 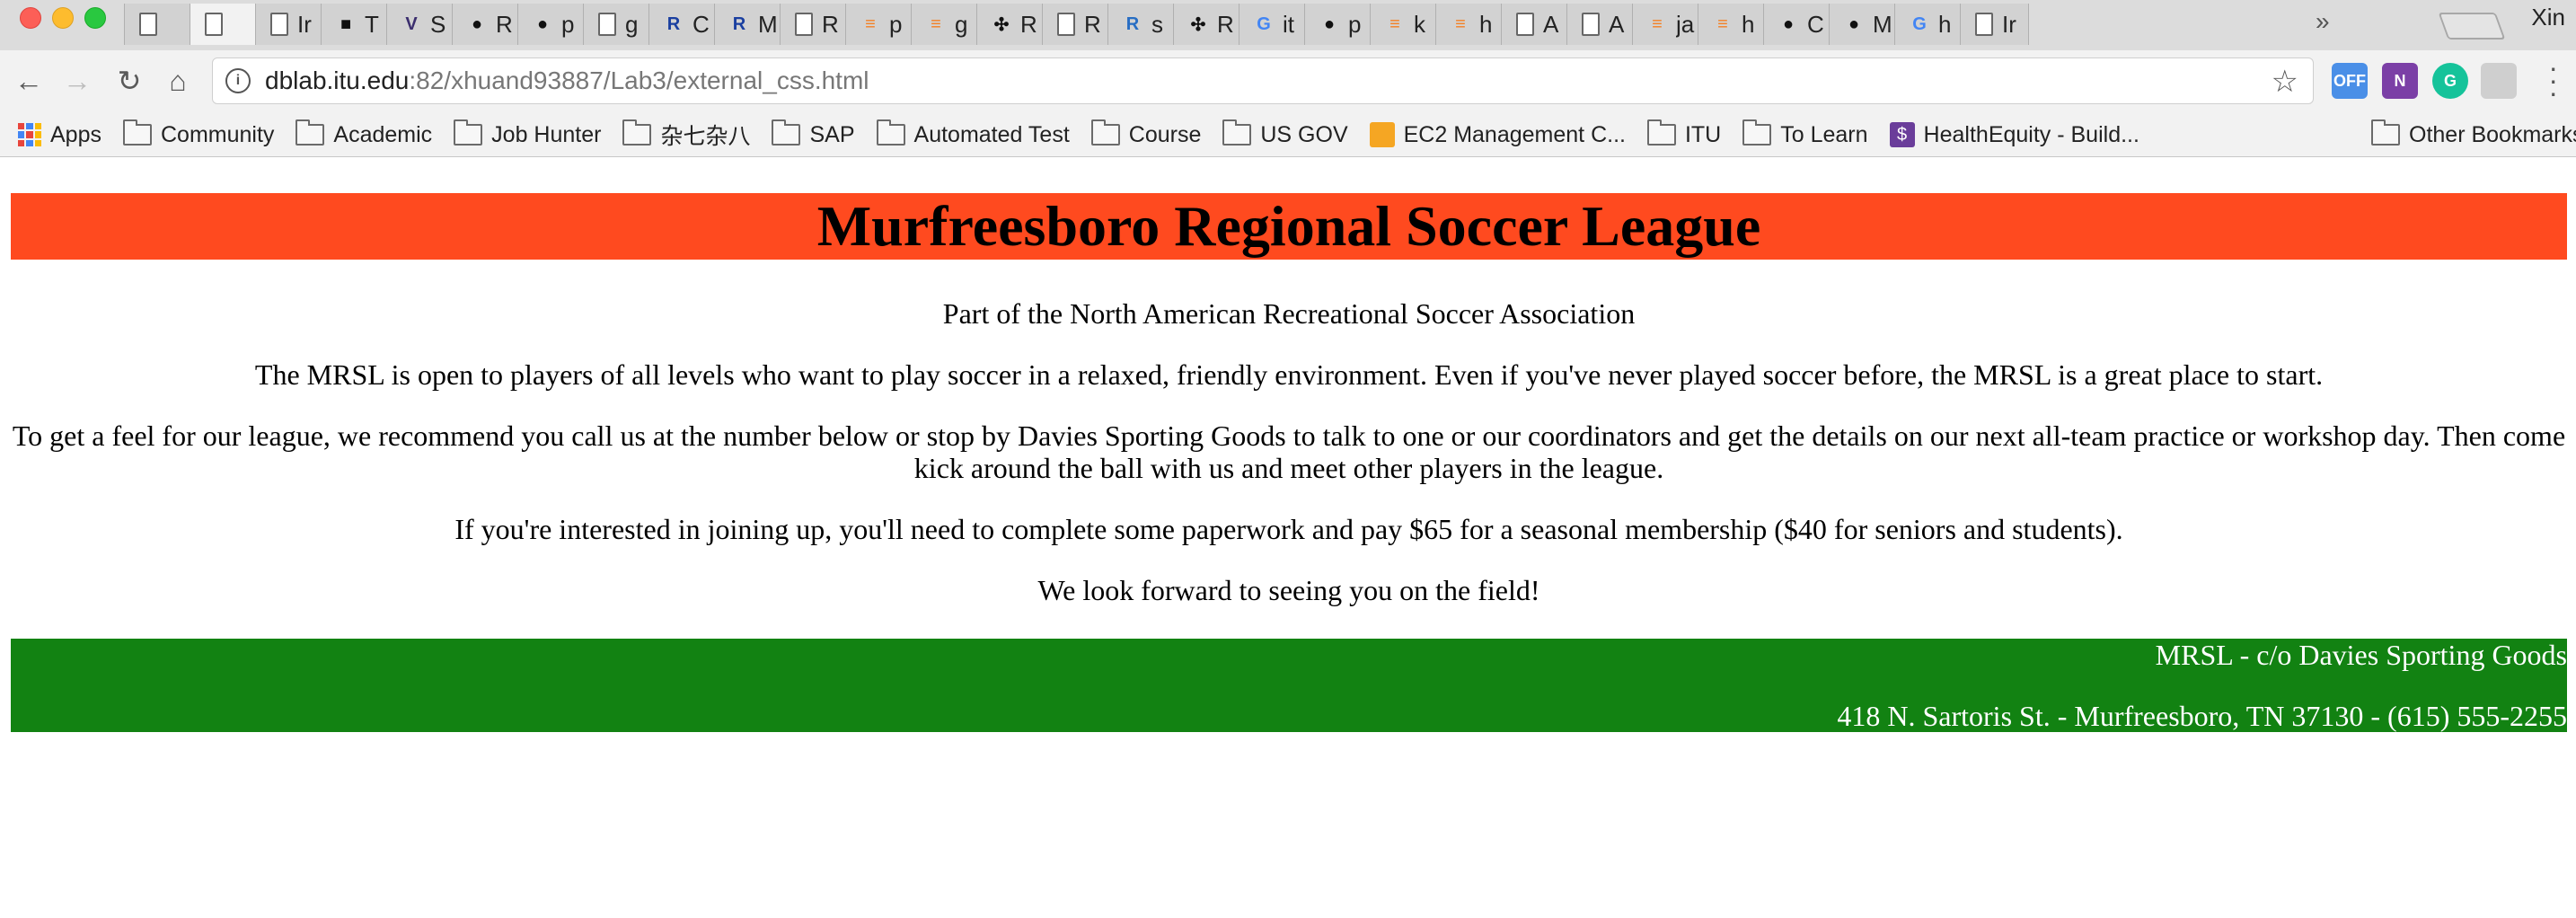 I want to click on bookmark-item: Academic, so click(x=364, y=133).